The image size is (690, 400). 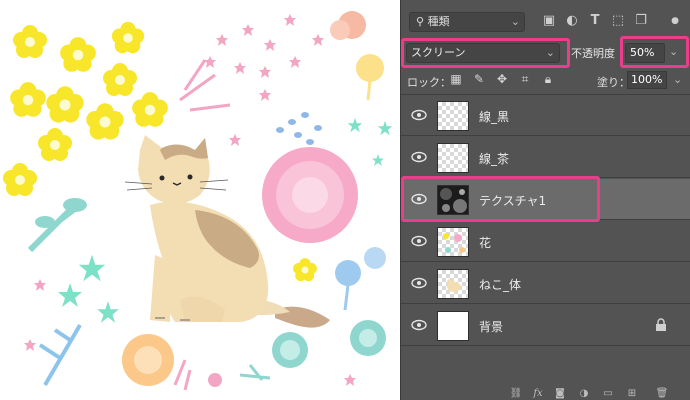 What do you see at coordinates (613, 82) in the screenshot?
I see `fill-label: 塗り：` at bounding box center [613, 82].